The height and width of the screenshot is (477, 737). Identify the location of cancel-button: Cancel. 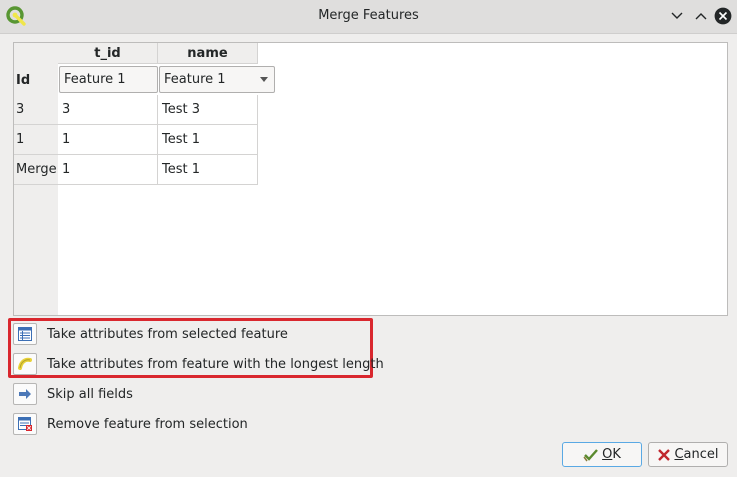
(688, 454).